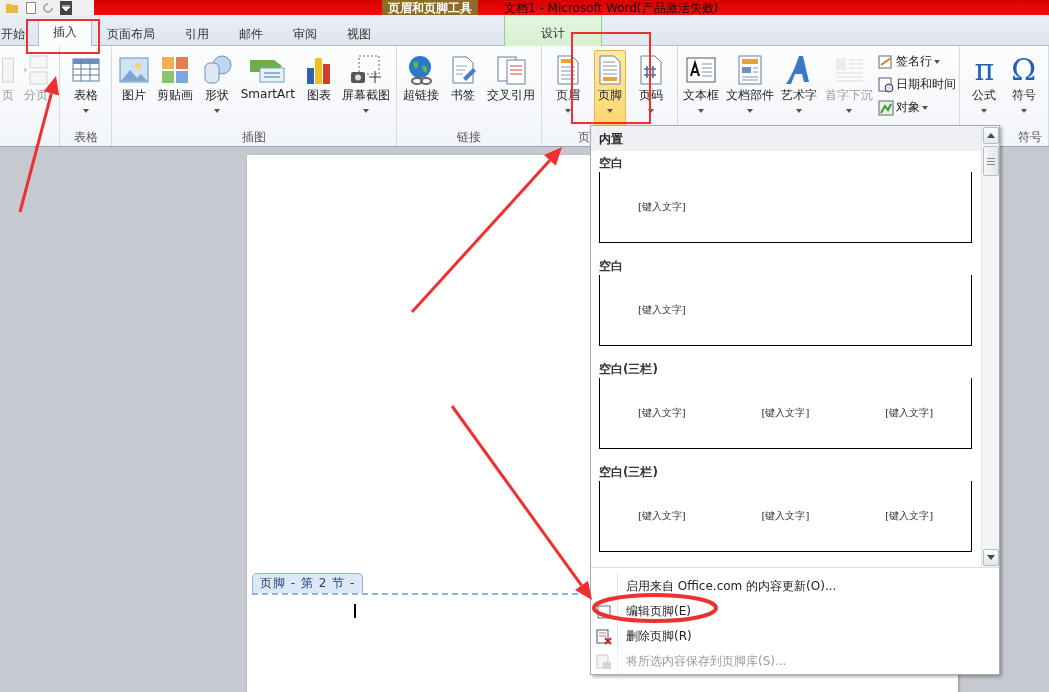 Image resolution: width=1049 pixels, height=692 pixels. Describe the element at coordinates (8, 95) in the screenshot. I see `button-label: 页` at that location.